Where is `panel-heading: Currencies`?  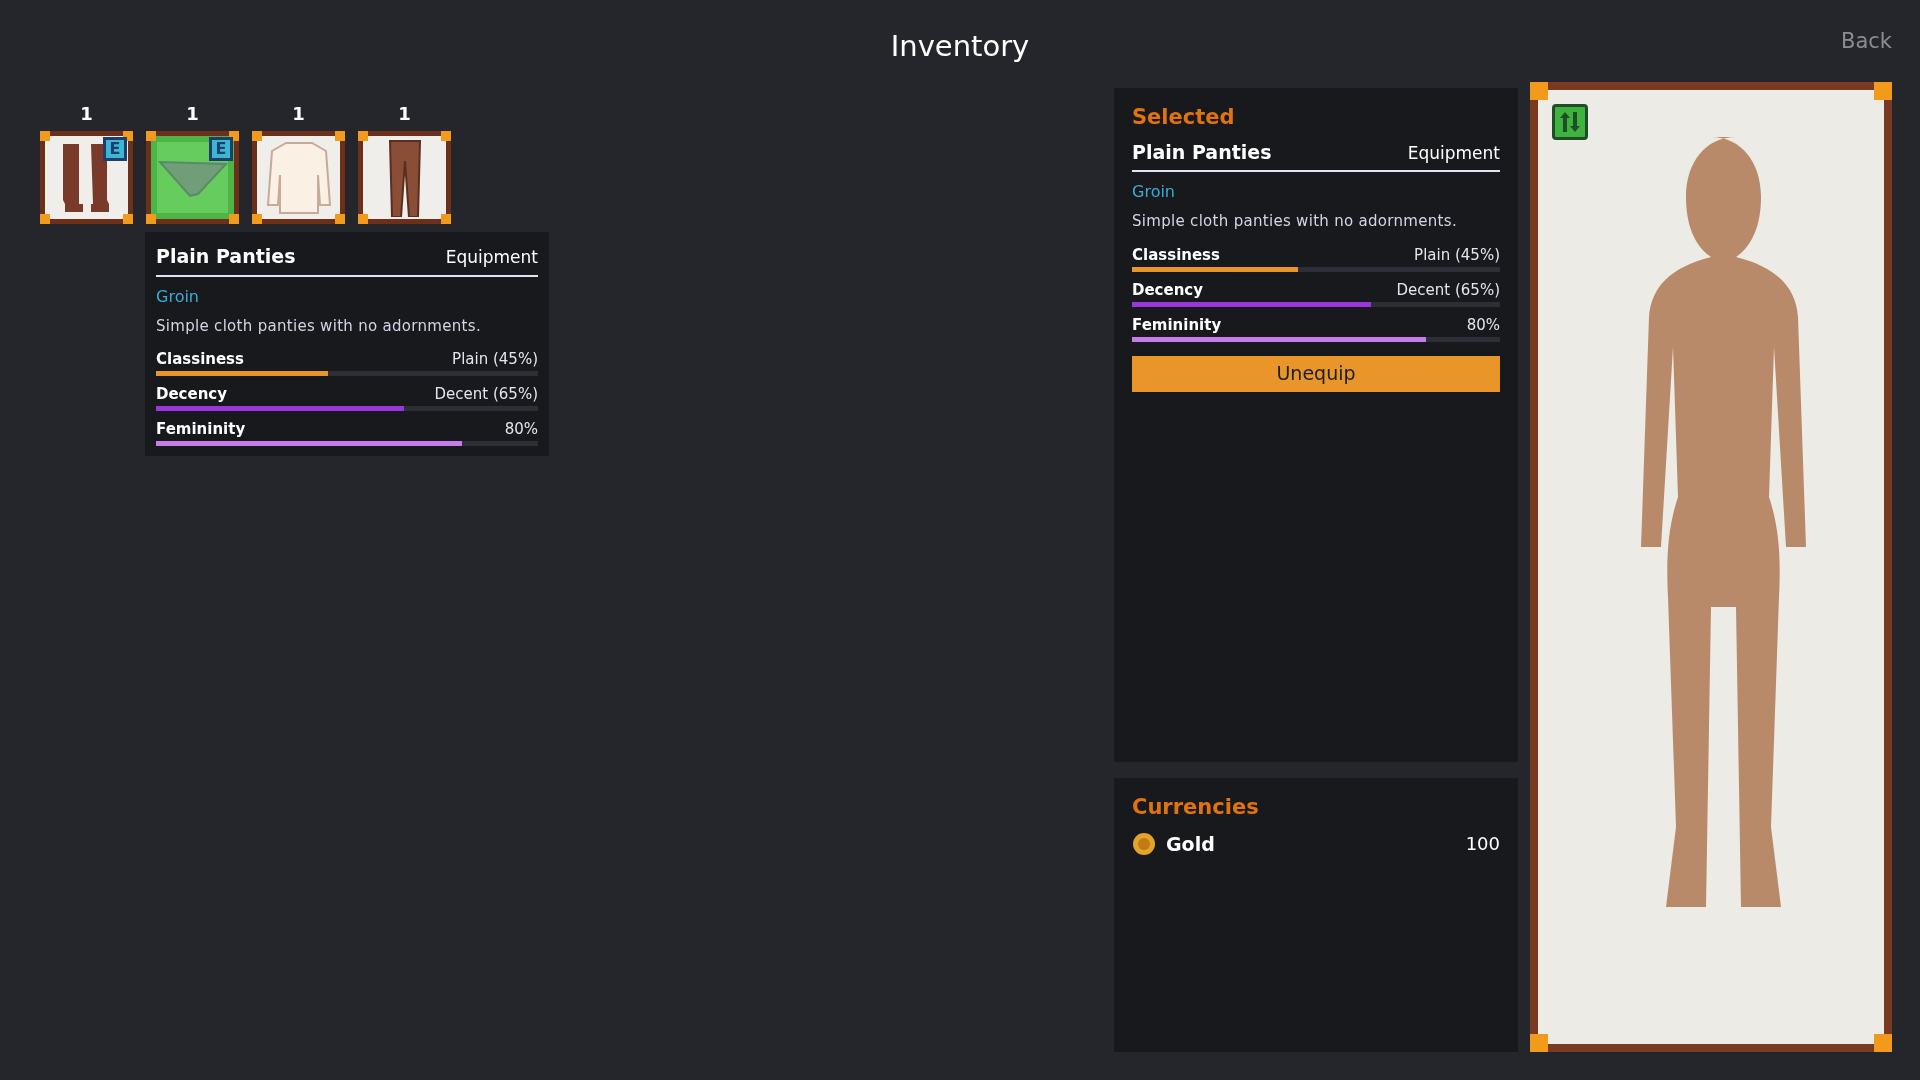 panel-heading: Currencies is located at coordinates (1196, 807).